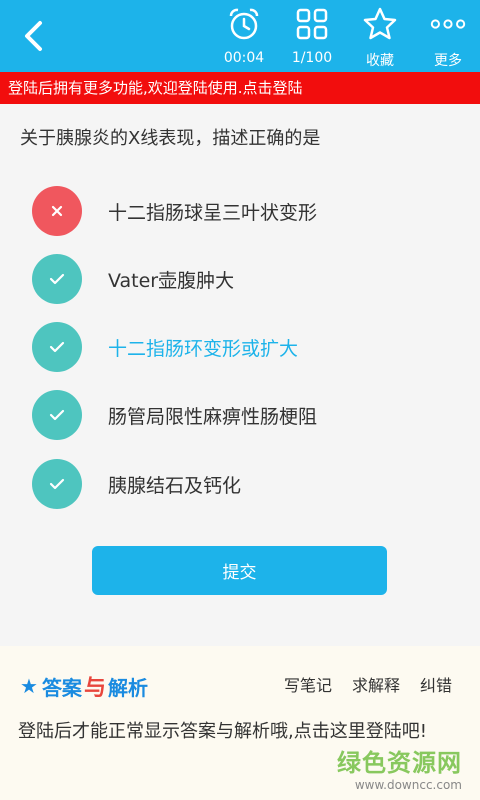  I want to click on answer-title-part1: 答案, so click(61, 687).